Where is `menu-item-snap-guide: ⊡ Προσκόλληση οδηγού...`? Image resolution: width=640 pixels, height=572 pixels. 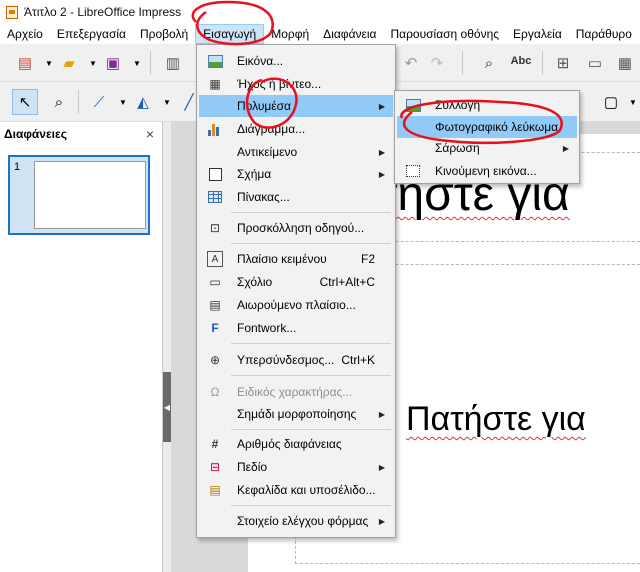
menu-item-snap-guide: ⊡ Προσκόλληση οδηγού... is located at coordinates (296, 228).